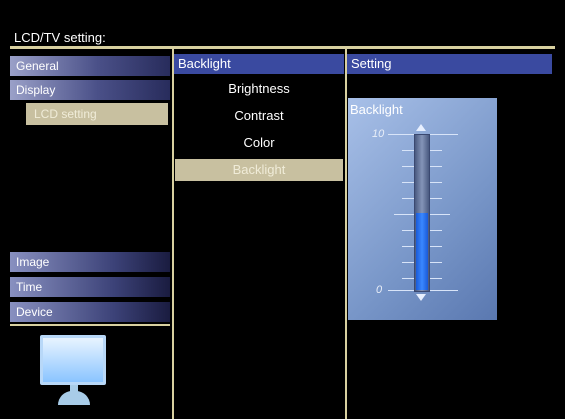  Describe the element at coordinates (173, 233) in the screenshot. I see `column-divider-left` at that location.